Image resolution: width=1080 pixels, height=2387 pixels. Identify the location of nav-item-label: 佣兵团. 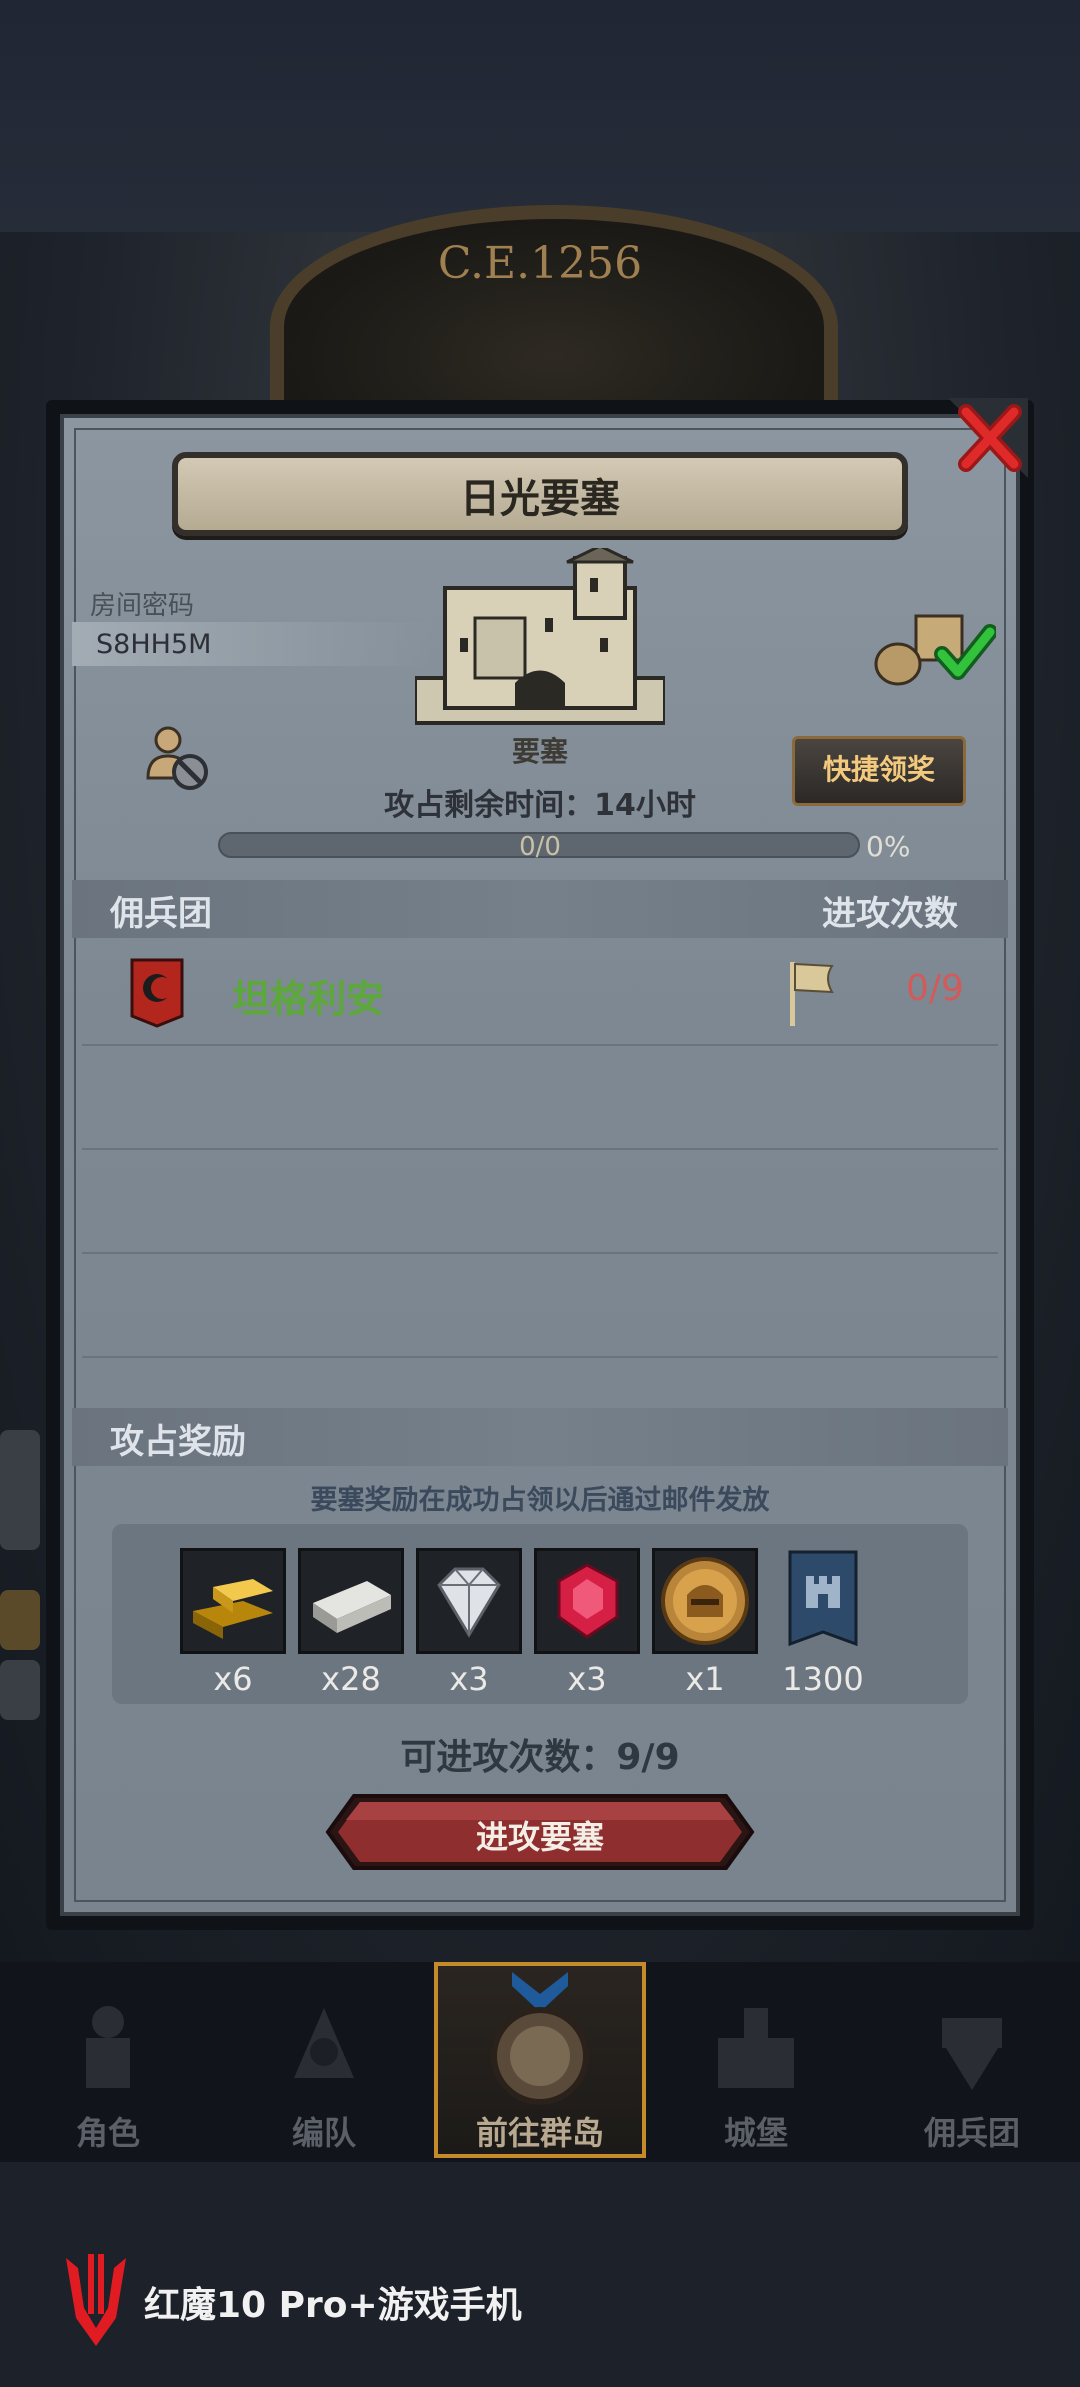
(971, 2133).